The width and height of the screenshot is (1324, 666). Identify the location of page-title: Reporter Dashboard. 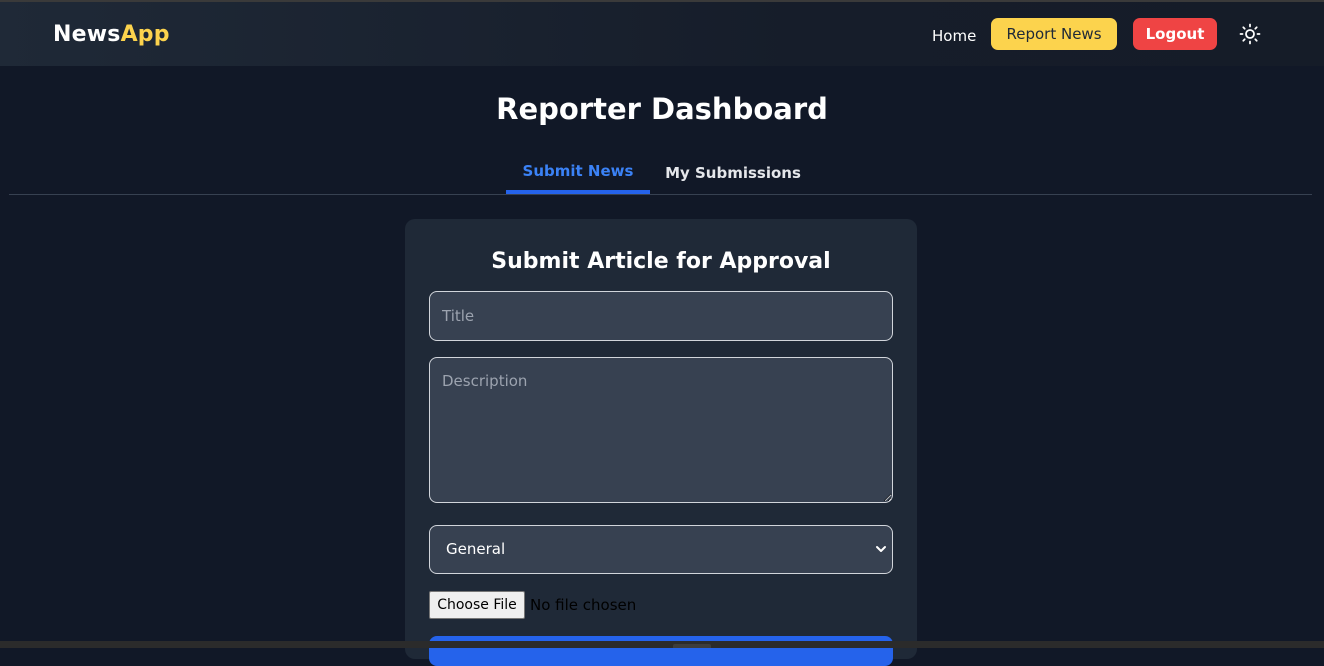
(662, 109).